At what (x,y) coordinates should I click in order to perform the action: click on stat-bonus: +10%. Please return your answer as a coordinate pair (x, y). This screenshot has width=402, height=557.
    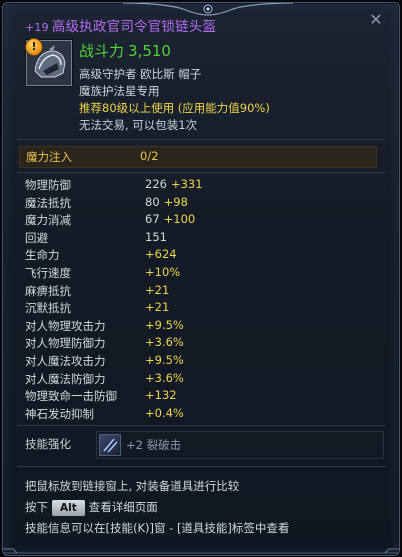
    Looking at the image, I should click on (163, 271).